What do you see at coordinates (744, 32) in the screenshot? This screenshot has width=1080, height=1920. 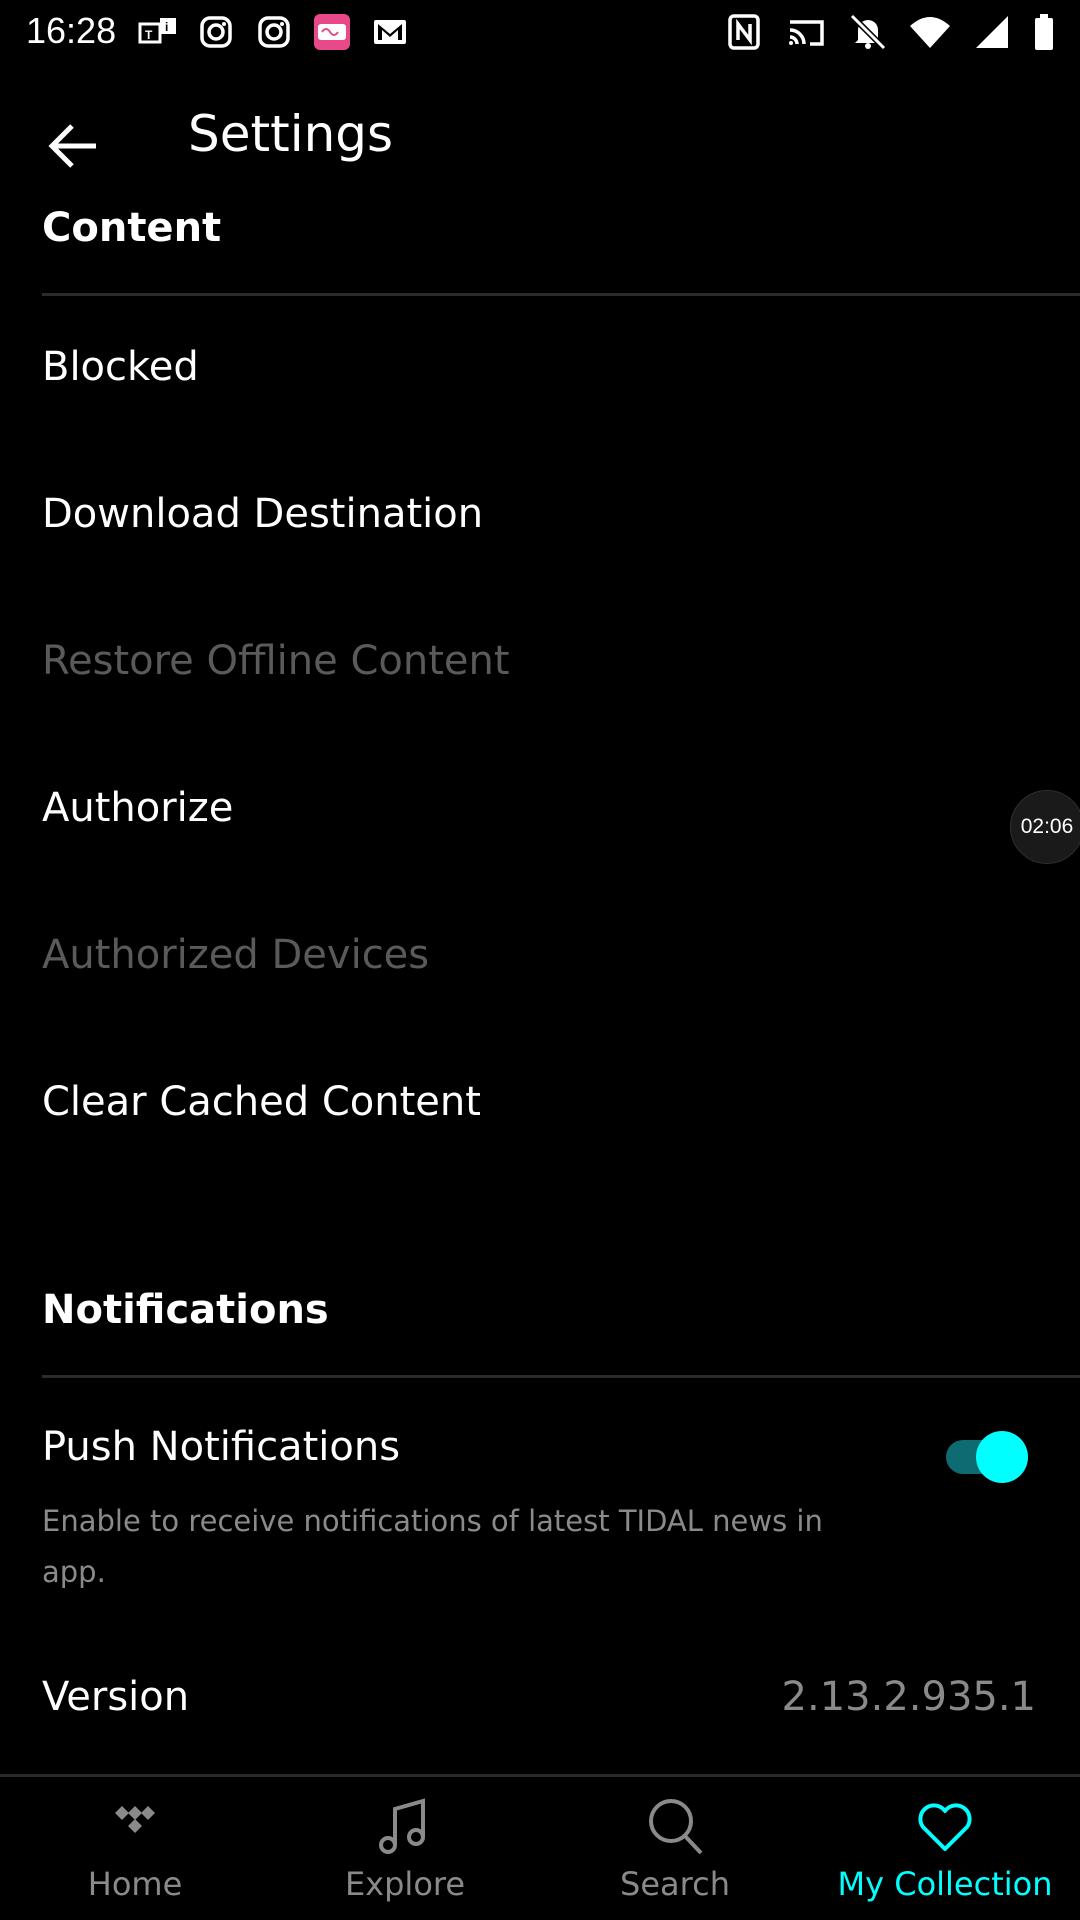 I see `nfc-icon` at bounding box center [744, 32].